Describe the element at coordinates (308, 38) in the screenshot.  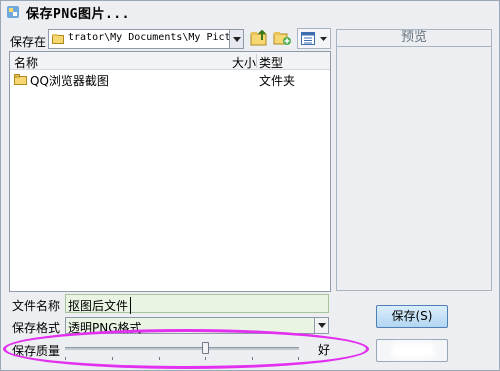
I see `view-list-icon` at that location.